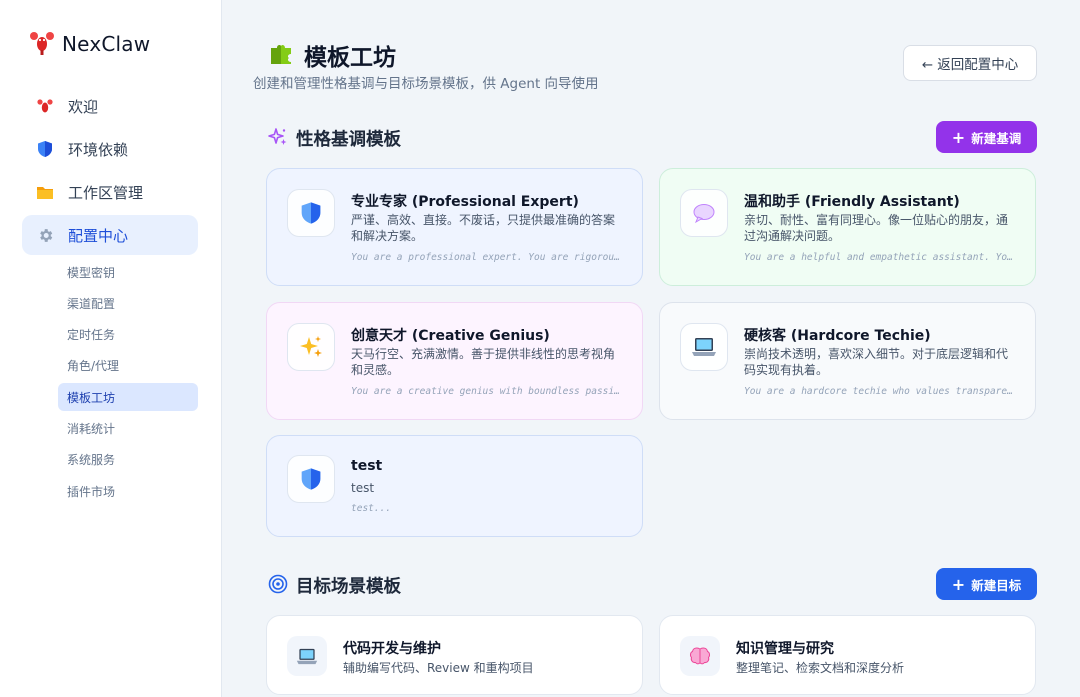  What do you see at coordinates (45, 192) in the screenshot?
I see `folder-icon` at bounding box center [45, 192].